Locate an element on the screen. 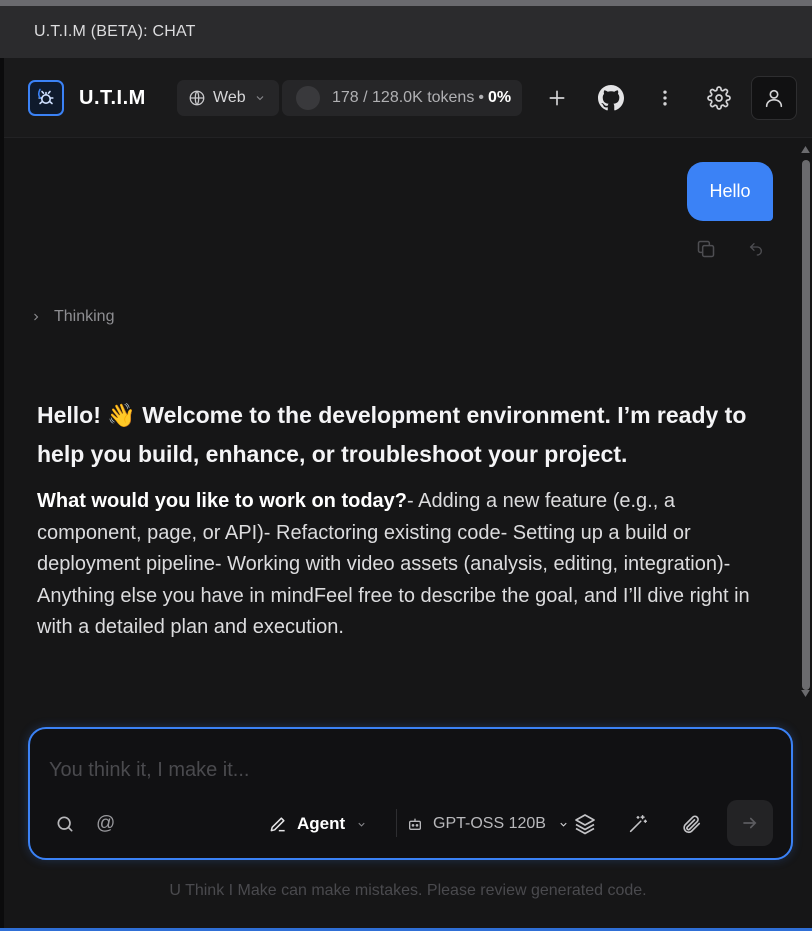 The height and width of the screenshot is (931, 812). arrow-right-icon is located at coordinates (750, 823).